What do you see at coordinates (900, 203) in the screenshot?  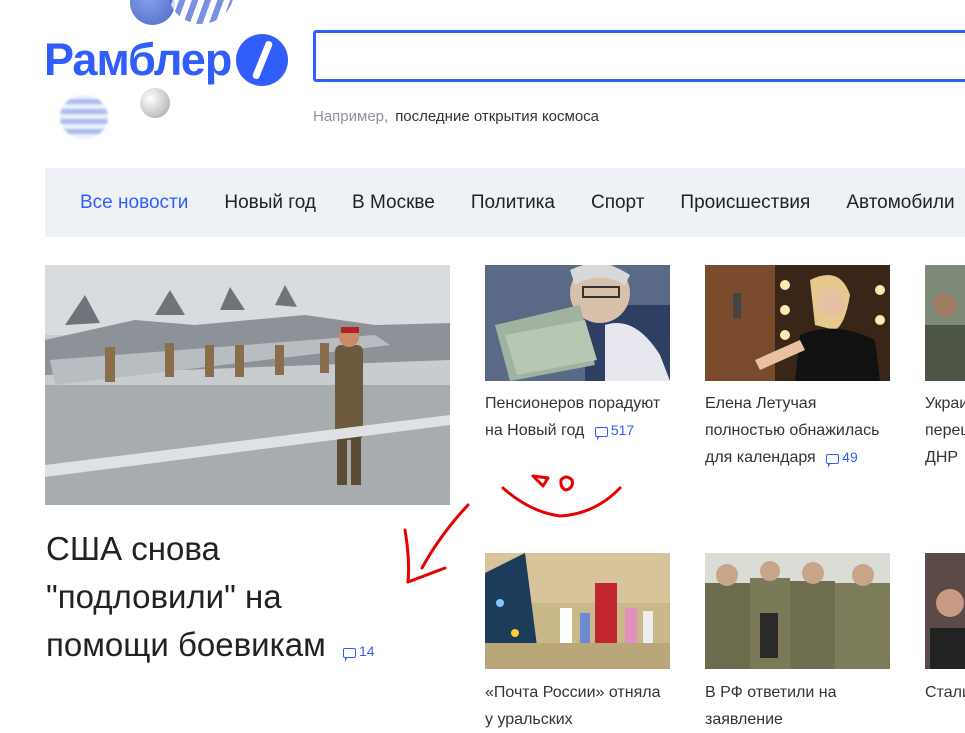 I see `nav-item-auto: Автомобили` at bounding box center [900, 203].